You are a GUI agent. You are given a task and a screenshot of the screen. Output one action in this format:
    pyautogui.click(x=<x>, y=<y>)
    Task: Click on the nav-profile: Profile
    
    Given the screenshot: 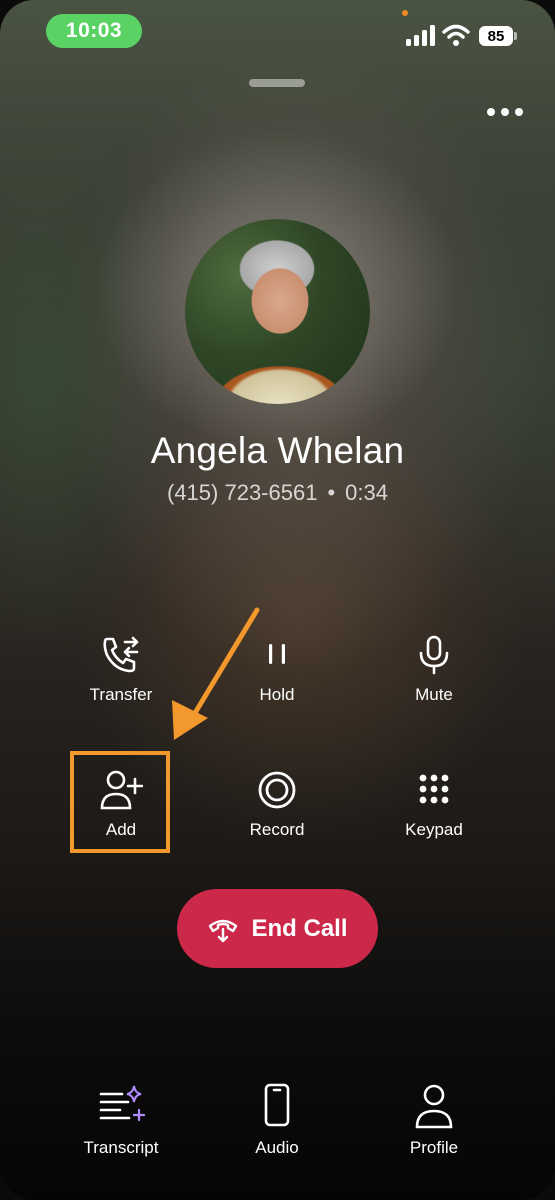 What is the action you would take?
    pyautogui.click(x=434, y=1119)
    